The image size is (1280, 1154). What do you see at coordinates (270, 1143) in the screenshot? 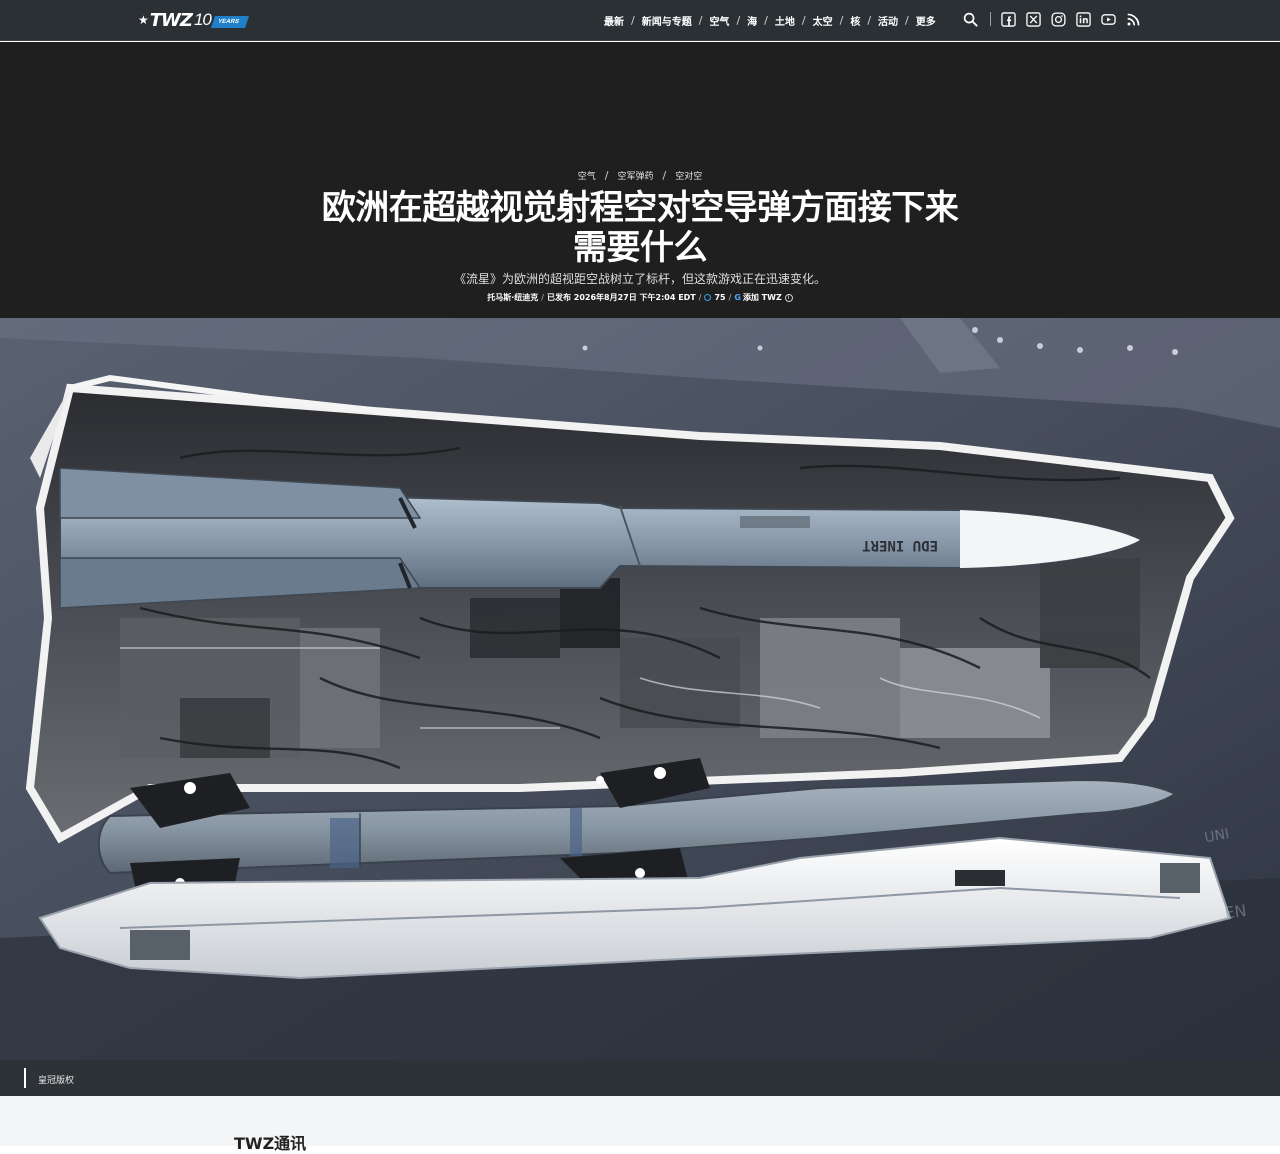
I see `newsletter-title: TWZ通讯` at bounding box center [270, 1143].